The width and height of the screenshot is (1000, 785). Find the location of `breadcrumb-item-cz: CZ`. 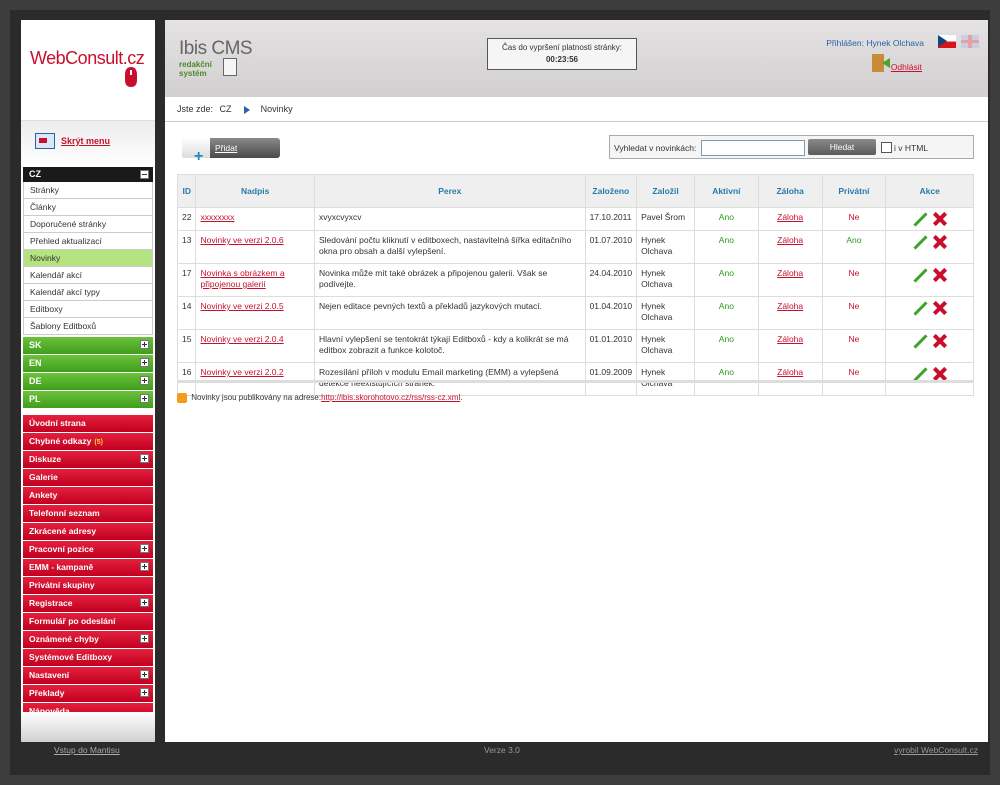

breadcrumb-item-cz: CZ is located at coordinates (226, 109).